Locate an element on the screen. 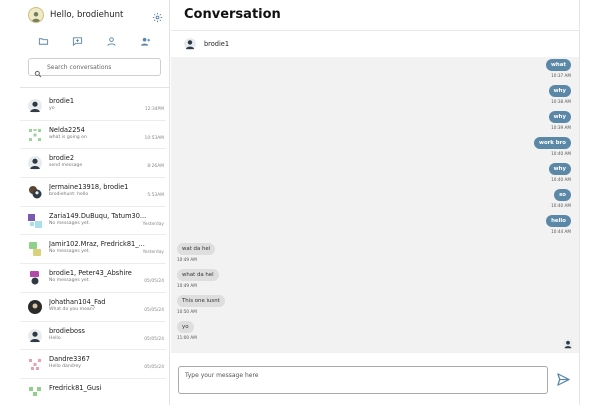  message-outgoing: work bro 10:40 AM is located at coordinates (552, 142).